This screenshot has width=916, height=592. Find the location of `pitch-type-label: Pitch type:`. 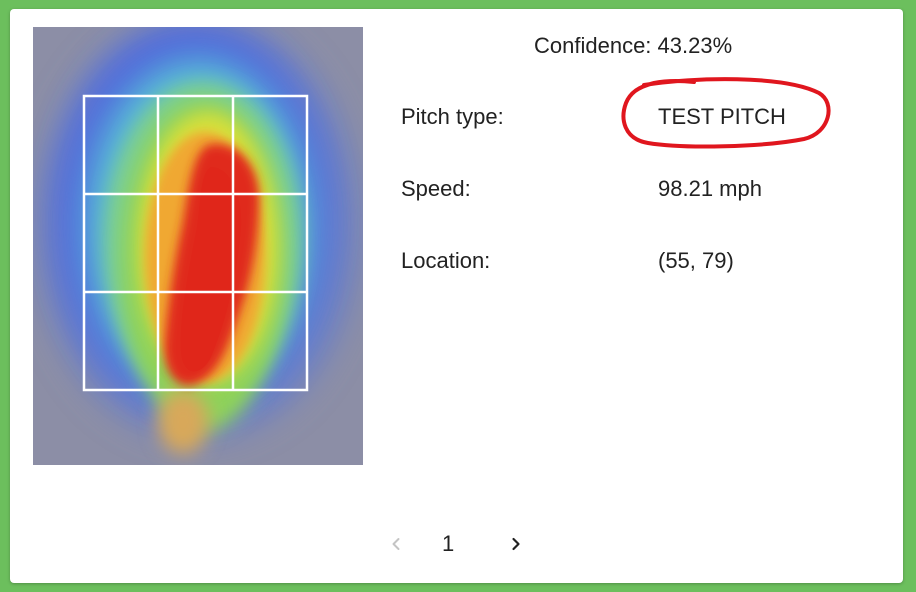

pitch-type-label: Pitch type: is located at coordinates (452, 116).